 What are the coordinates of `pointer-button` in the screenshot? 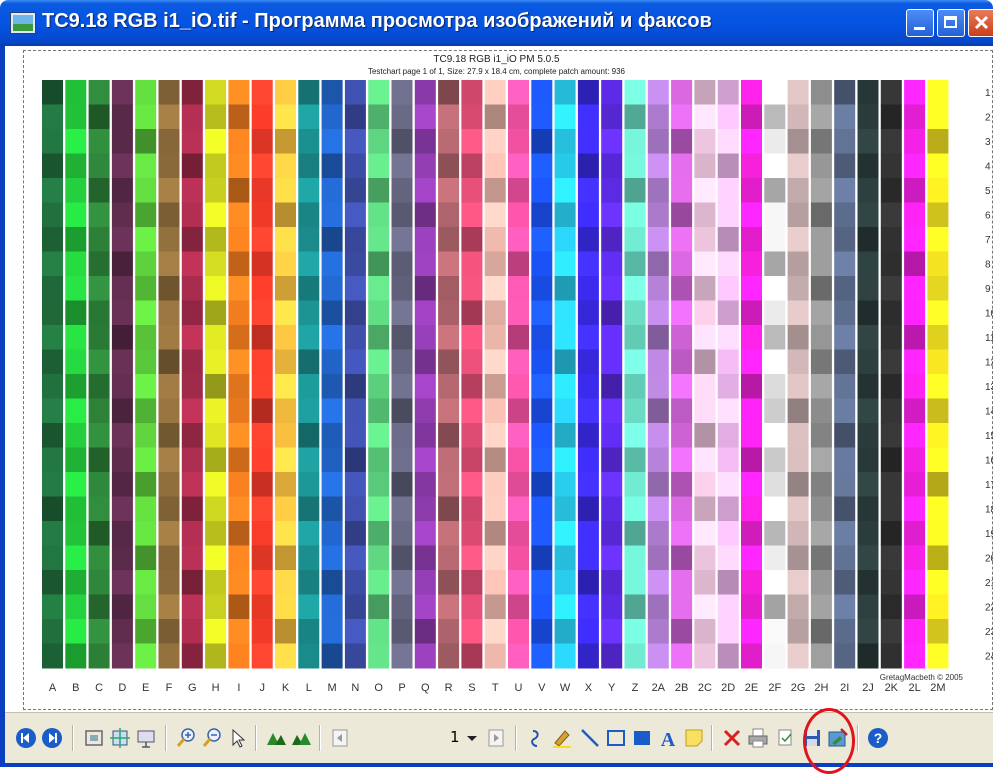 It's located at (238, 738).